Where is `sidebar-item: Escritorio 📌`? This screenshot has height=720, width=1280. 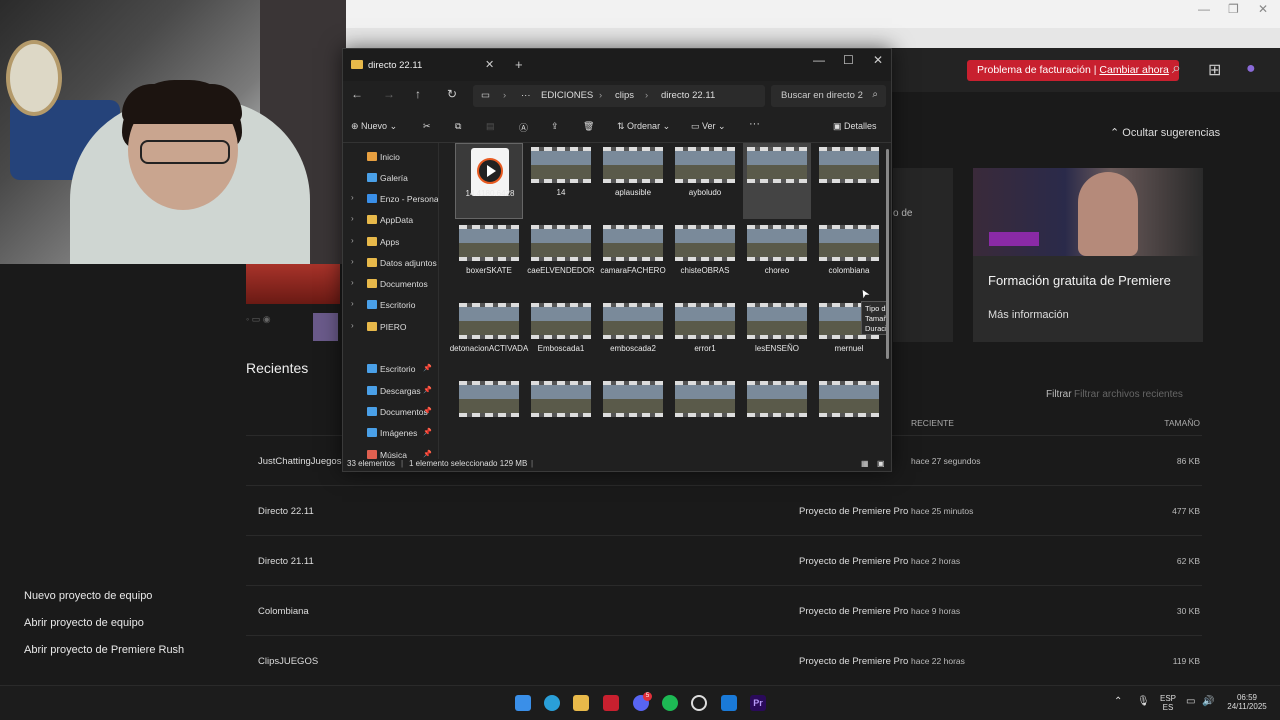 sidebar-item: Escritorio 📌 is located at coordinates (390, 369).